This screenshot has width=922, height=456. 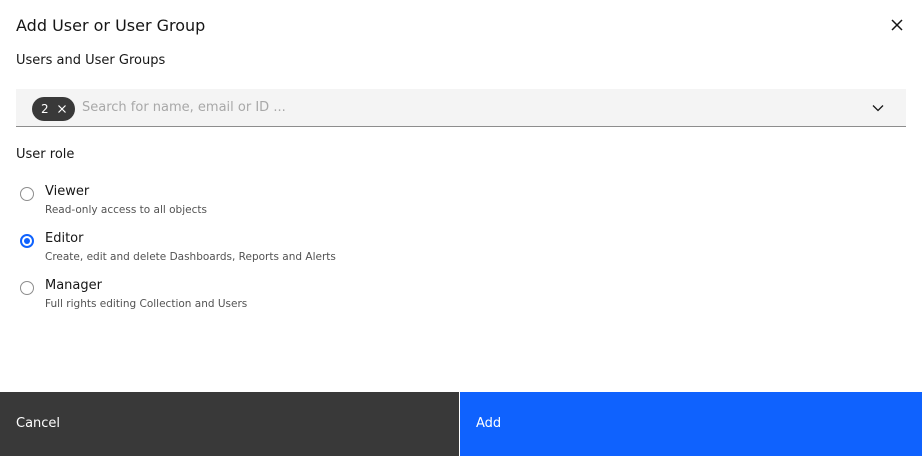 I want to click on selected-count-tag: 2, so click(x=53, y=109).